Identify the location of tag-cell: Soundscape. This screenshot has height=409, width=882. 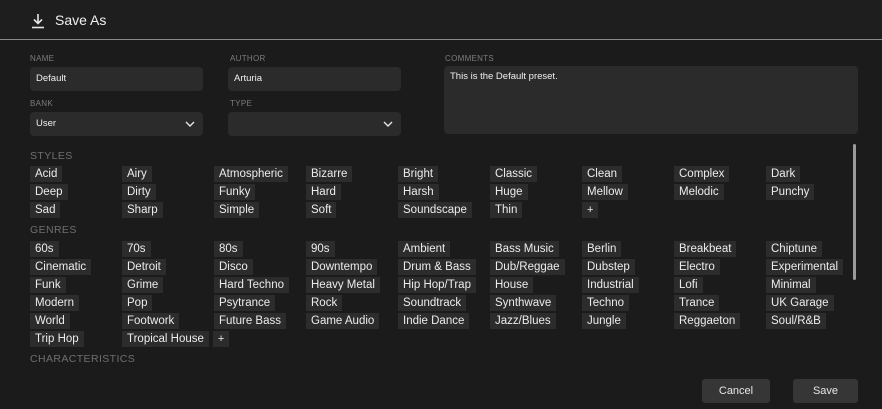
(444, 210).